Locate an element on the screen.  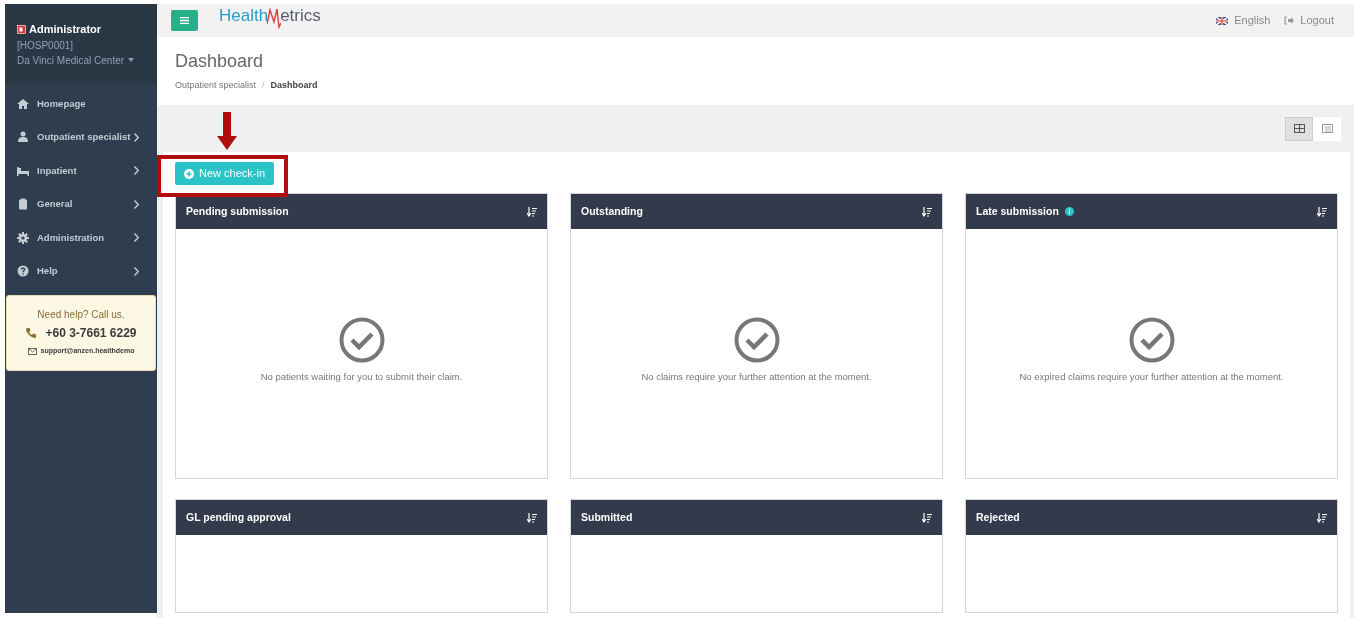
menu-button is located at coordinates (184, 20).